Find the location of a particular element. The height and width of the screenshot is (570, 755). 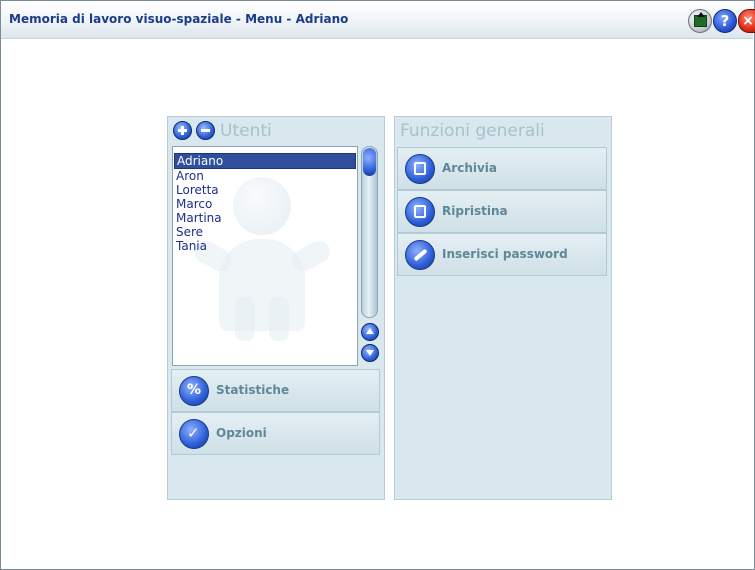

checkbox-icon: ✓ is located at coordinates (194, 434).